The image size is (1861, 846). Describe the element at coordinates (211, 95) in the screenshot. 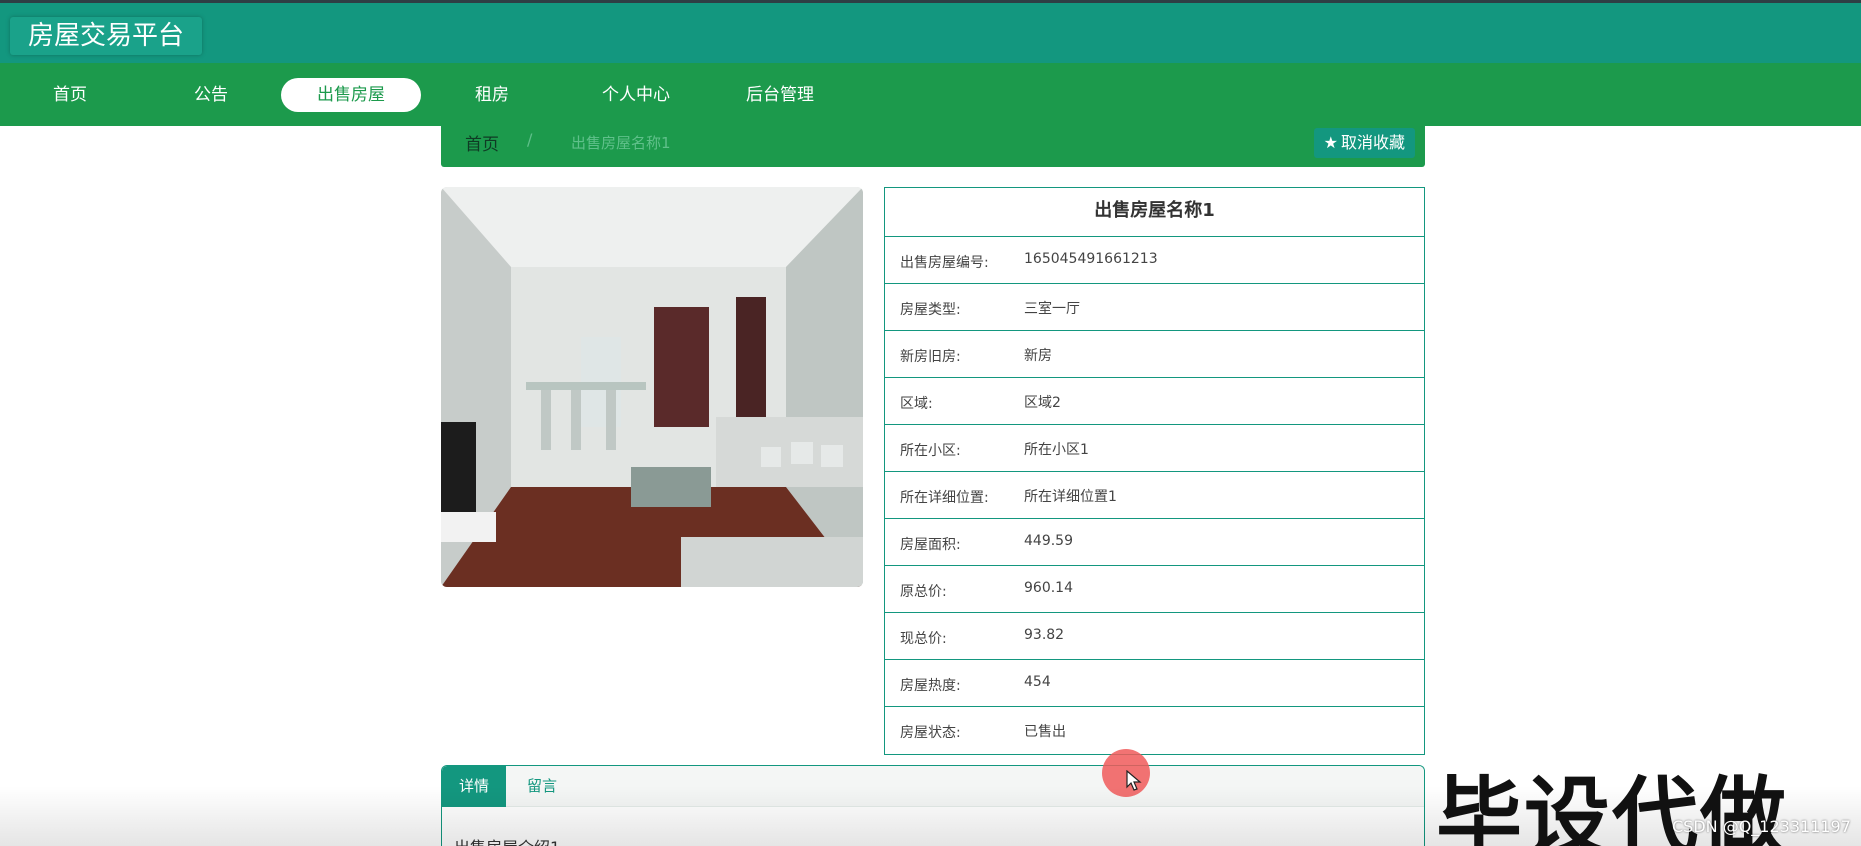

I see `nav-item-announcement: 公告` at that location.